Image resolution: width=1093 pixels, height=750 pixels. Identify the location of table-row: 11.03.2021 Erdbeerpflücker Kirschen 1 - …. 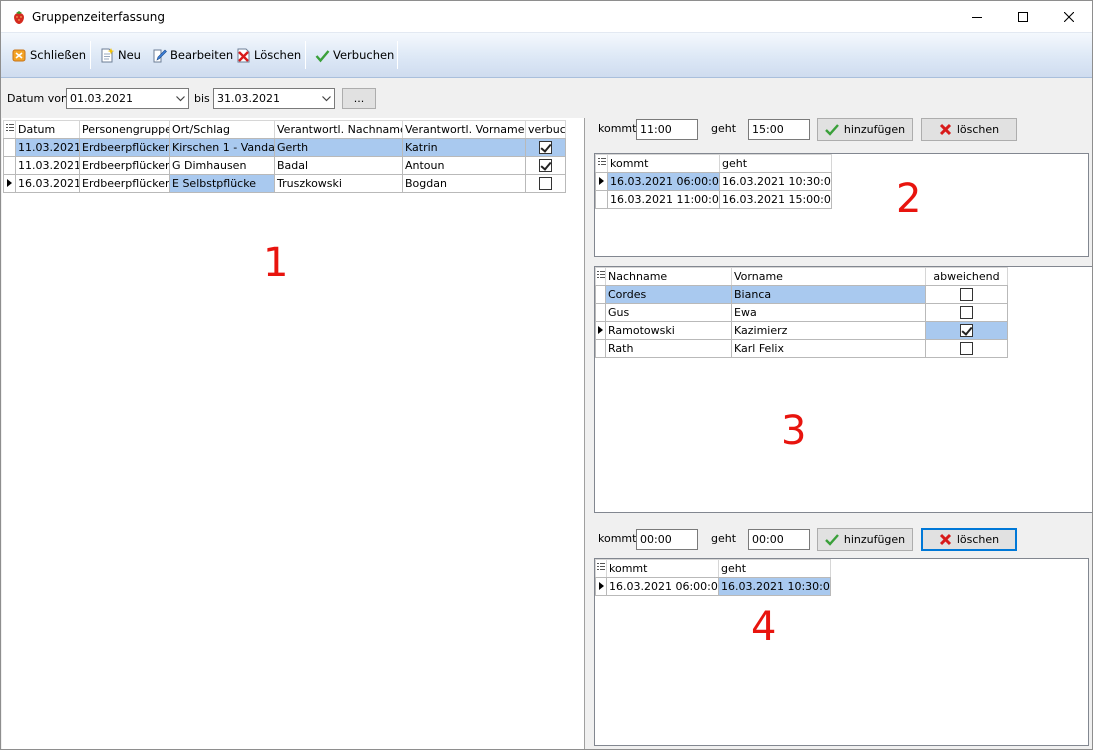
(284, 147).